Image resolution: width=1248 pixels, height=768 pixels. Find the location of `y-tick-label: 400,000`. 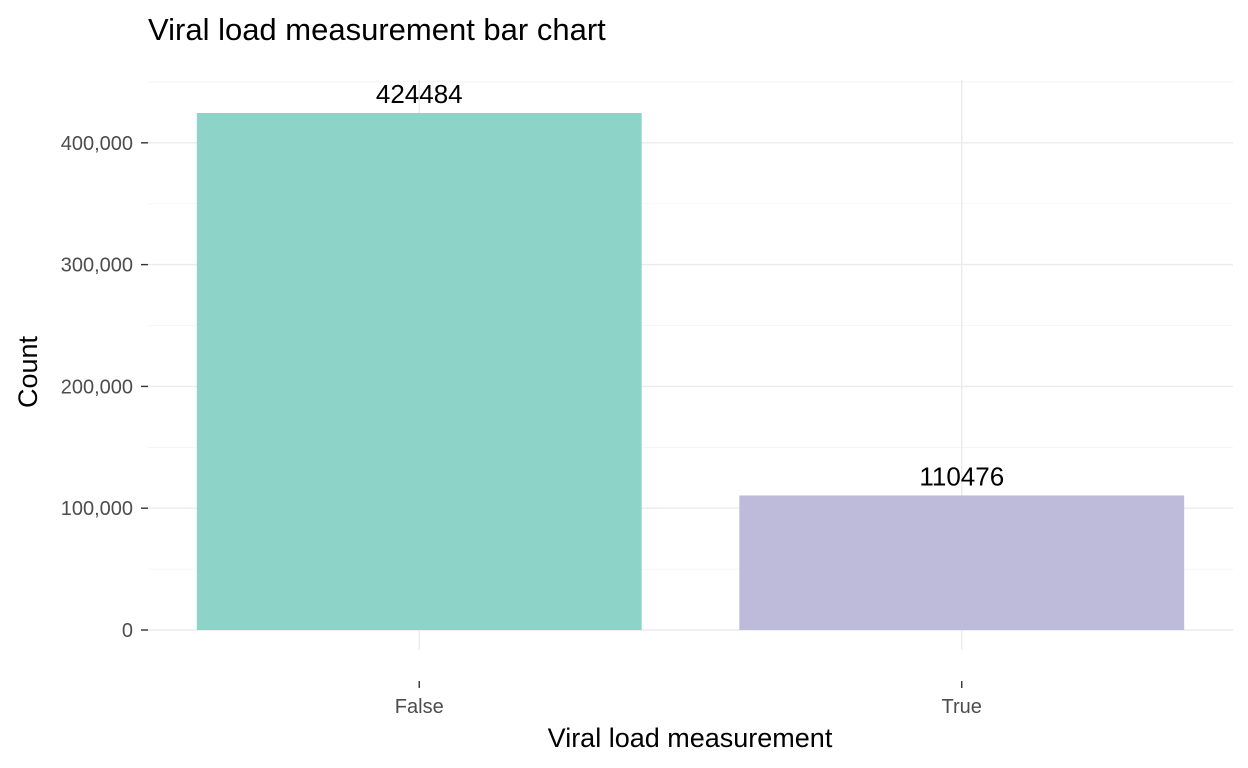

y-tick-label: 400,000 is located at coordinates (97, 144).